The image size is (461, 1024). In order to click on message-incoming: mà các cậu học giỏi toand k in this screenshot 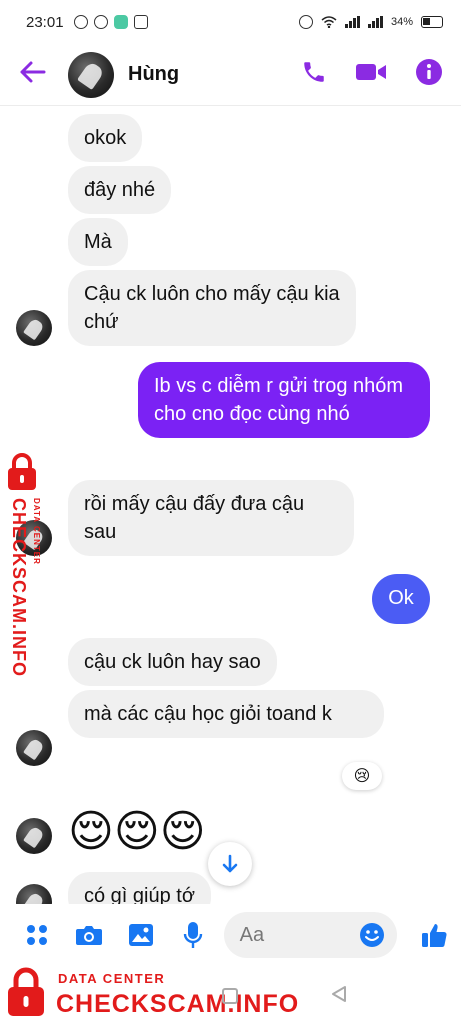, I will do `click(226, 714)`.